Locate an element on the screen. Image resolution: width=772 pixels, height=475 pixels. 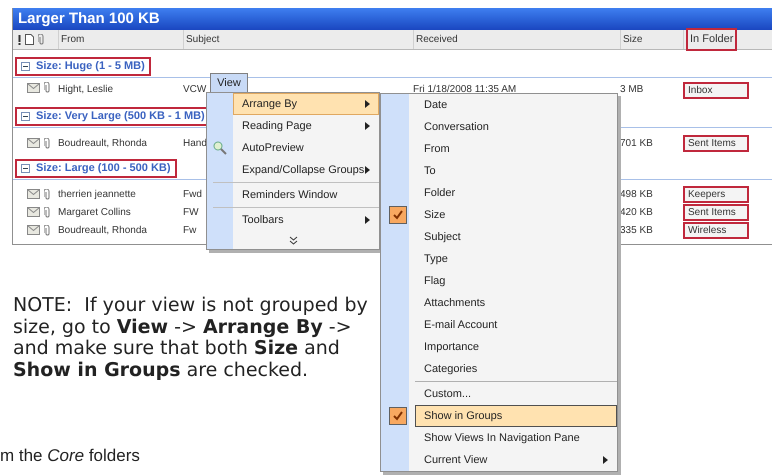
group-header: Size: Large (100 - 500 KB) is located at coordinates (95, 168).